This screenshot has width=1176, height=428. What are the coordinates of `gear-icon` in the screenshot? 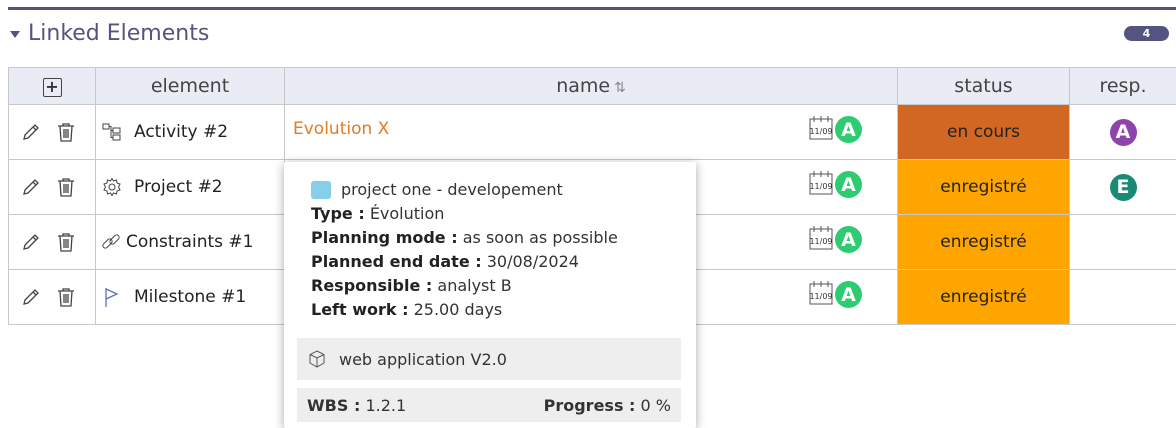 It's located at (112, 187).